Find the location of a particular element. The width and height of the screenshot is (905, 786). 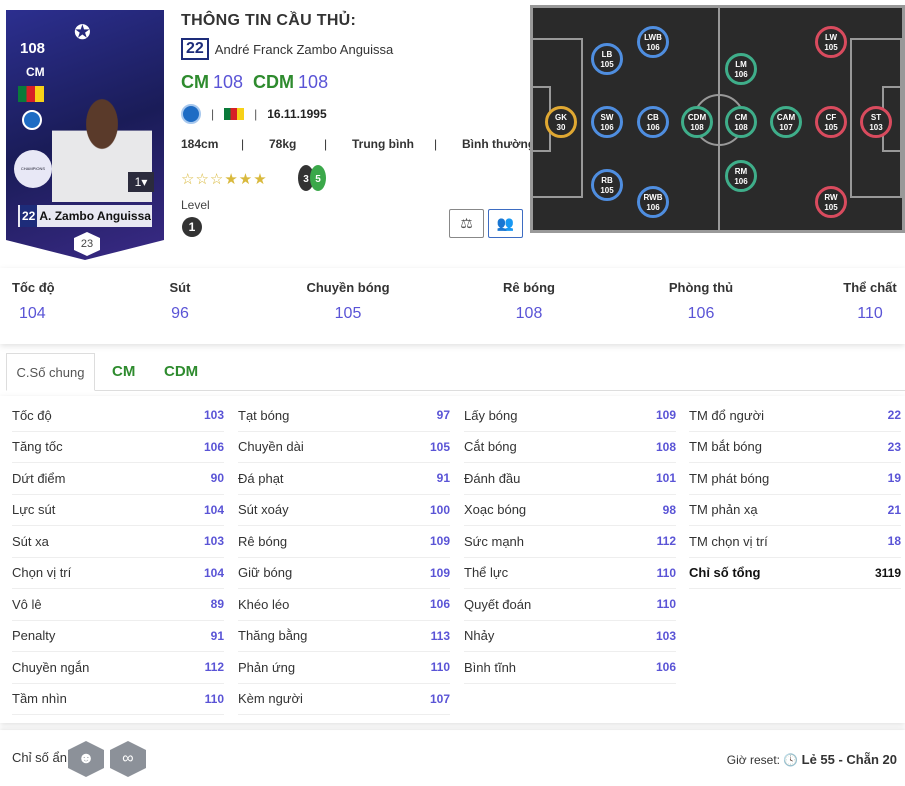

stat-row: Dứt điểm 90 is located at coordinates (118, 479).